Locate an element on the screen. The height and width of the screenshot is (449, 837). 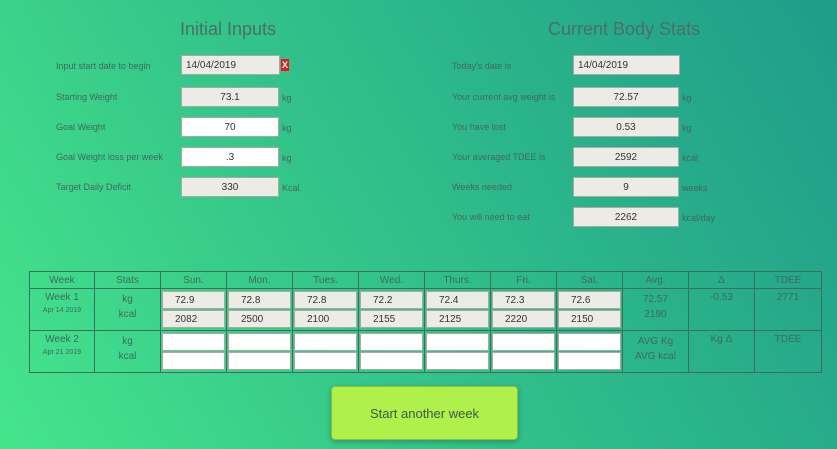
avg-weight-label: Your current avg weight is is located at coordinates (504, 97).